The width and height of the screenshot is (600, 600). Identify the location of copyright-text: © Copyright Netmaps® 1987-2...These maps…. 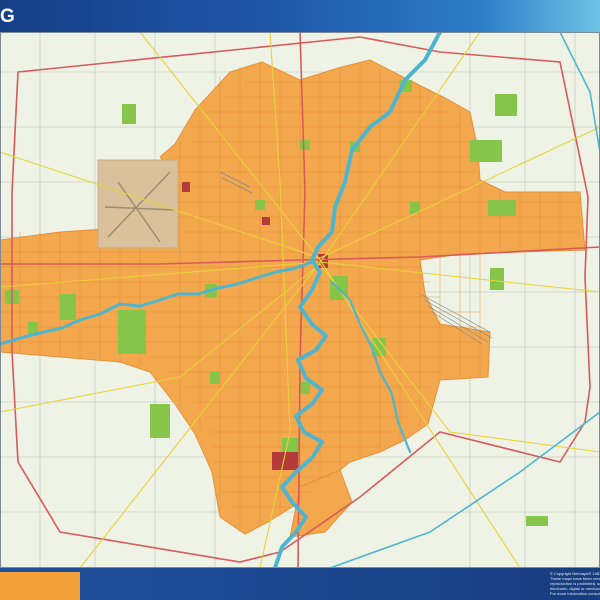
(575, 584).